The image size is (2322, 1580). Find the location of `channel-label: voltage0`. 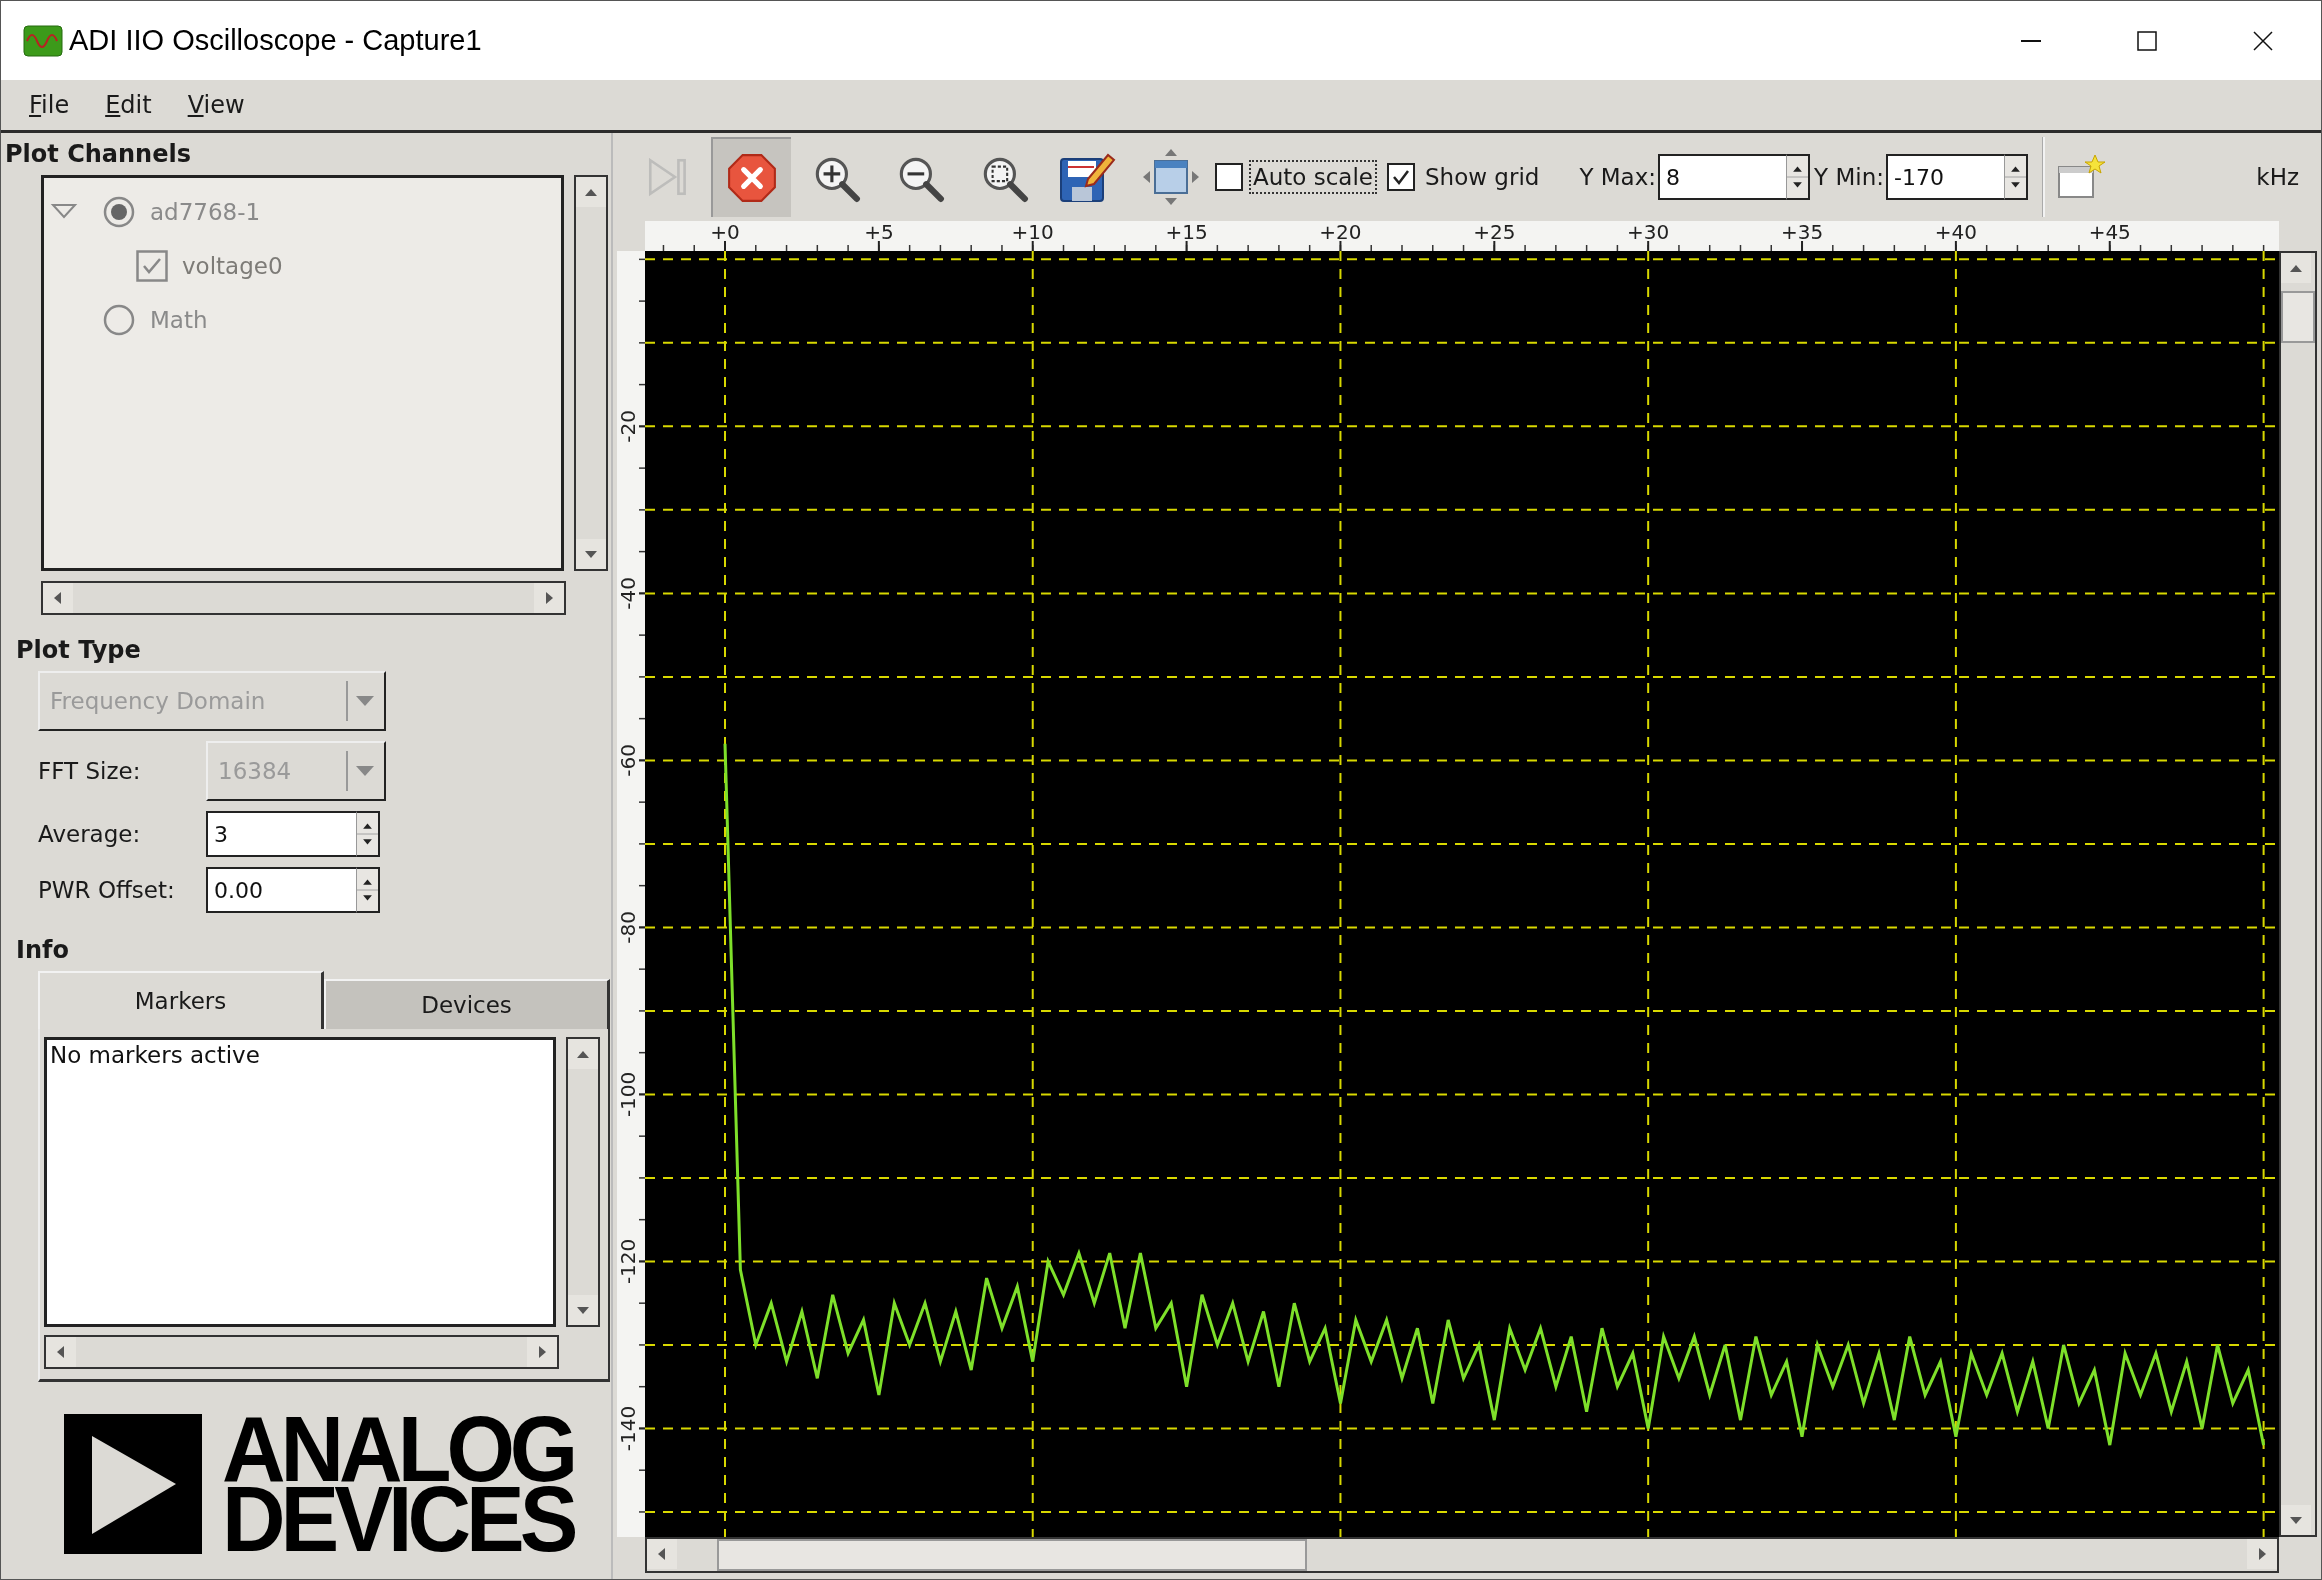

channel-label: voltage0 is located at coordinates (232, 266).